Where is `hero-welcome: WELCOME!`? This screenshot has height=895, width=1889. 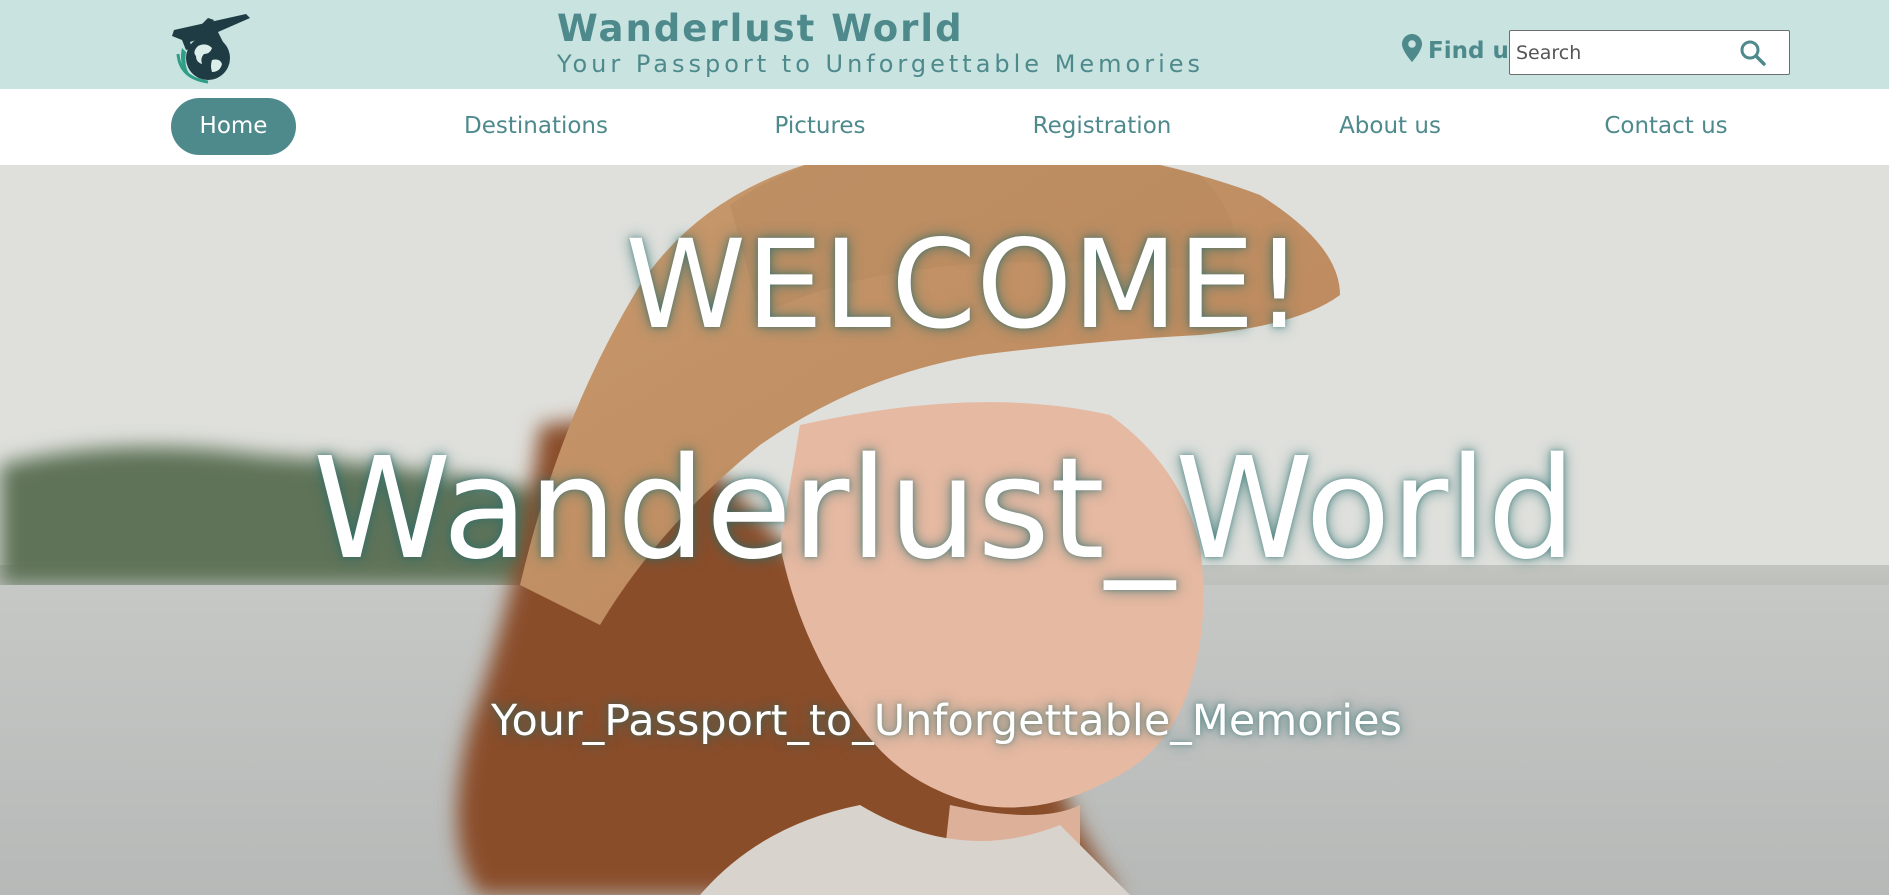 hero-welcome: WELCOME! is located at coordinates (964, 285).